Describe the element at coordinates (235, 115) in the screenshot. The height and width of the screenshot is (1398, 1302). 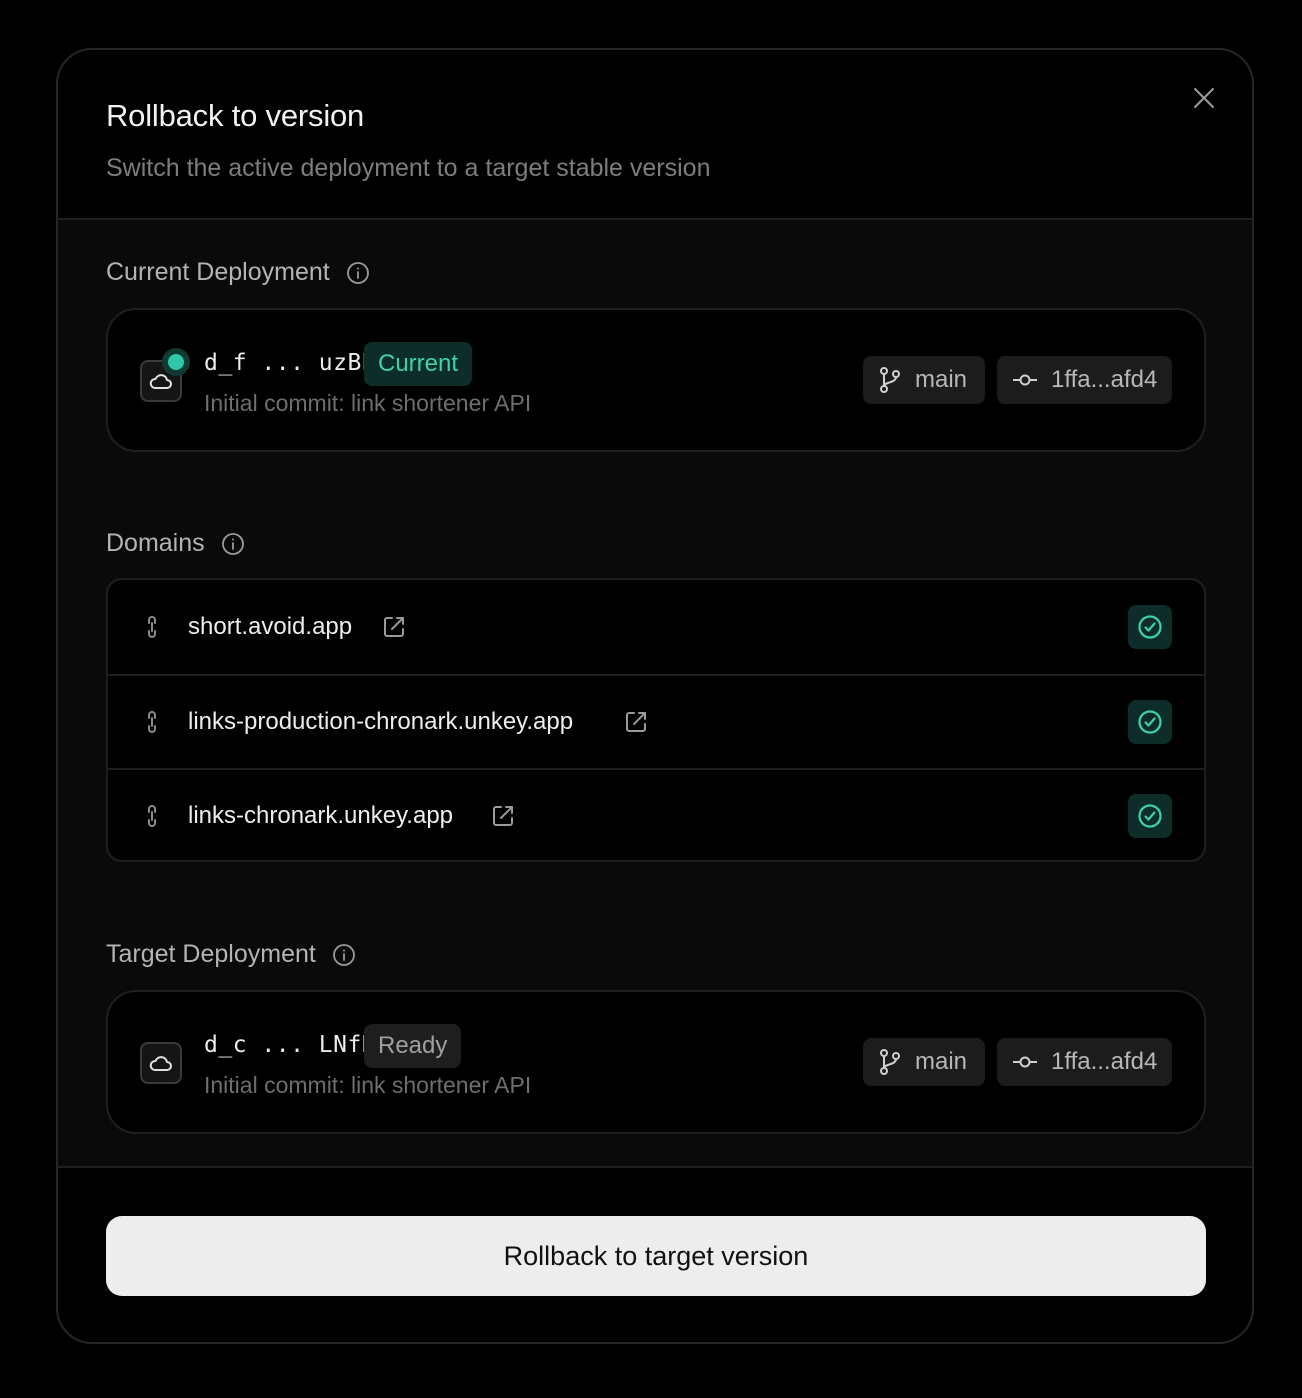
I see `modal-title: Rollback to version` at that location.